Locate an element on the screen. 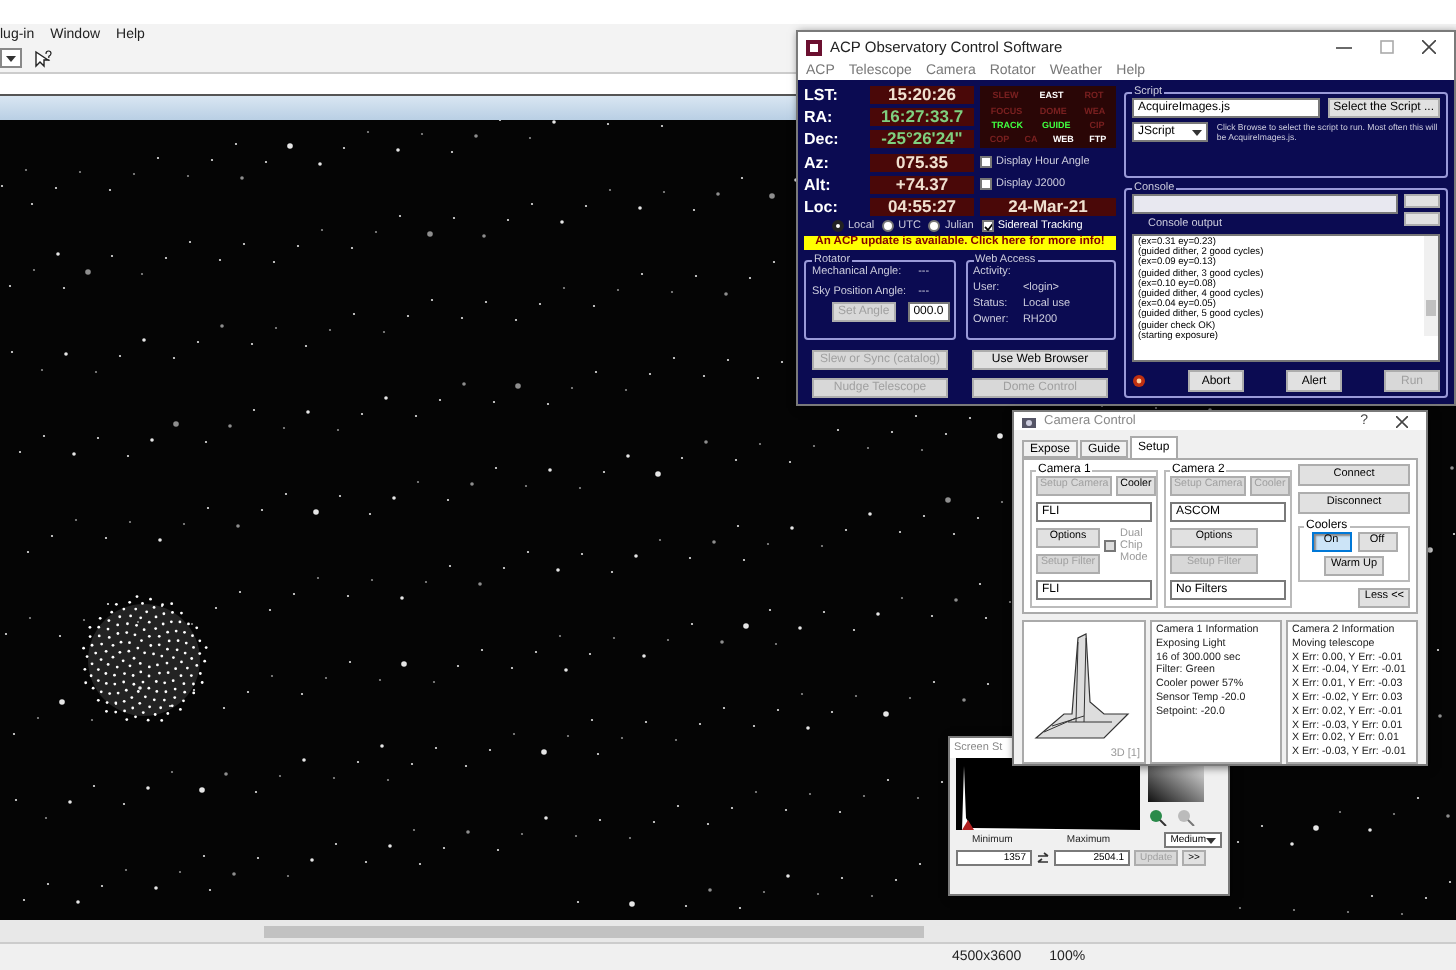 The width and height of the screenshot is (1456, 970). readout-label: Az: is located at coordinates (817, 162).